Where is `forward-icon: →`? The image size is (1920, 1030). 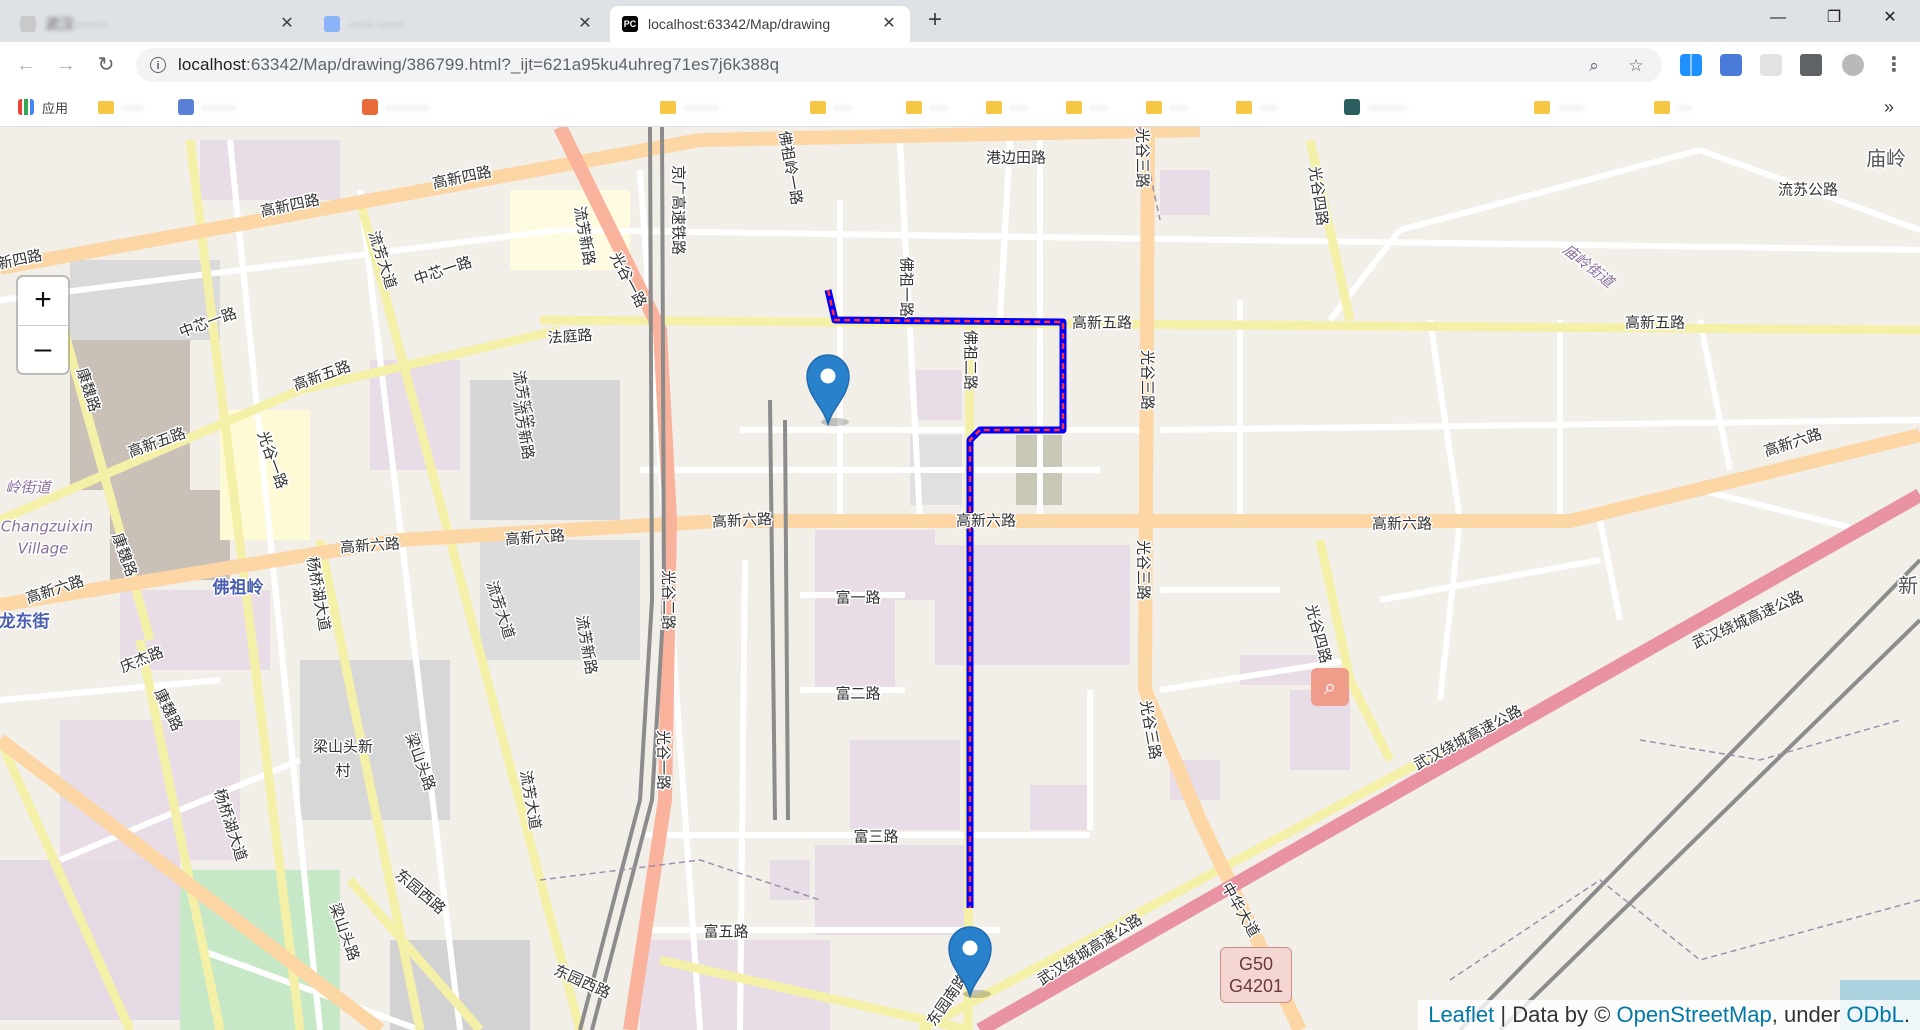
forward-icon: → is located at coordinates (66, 65).